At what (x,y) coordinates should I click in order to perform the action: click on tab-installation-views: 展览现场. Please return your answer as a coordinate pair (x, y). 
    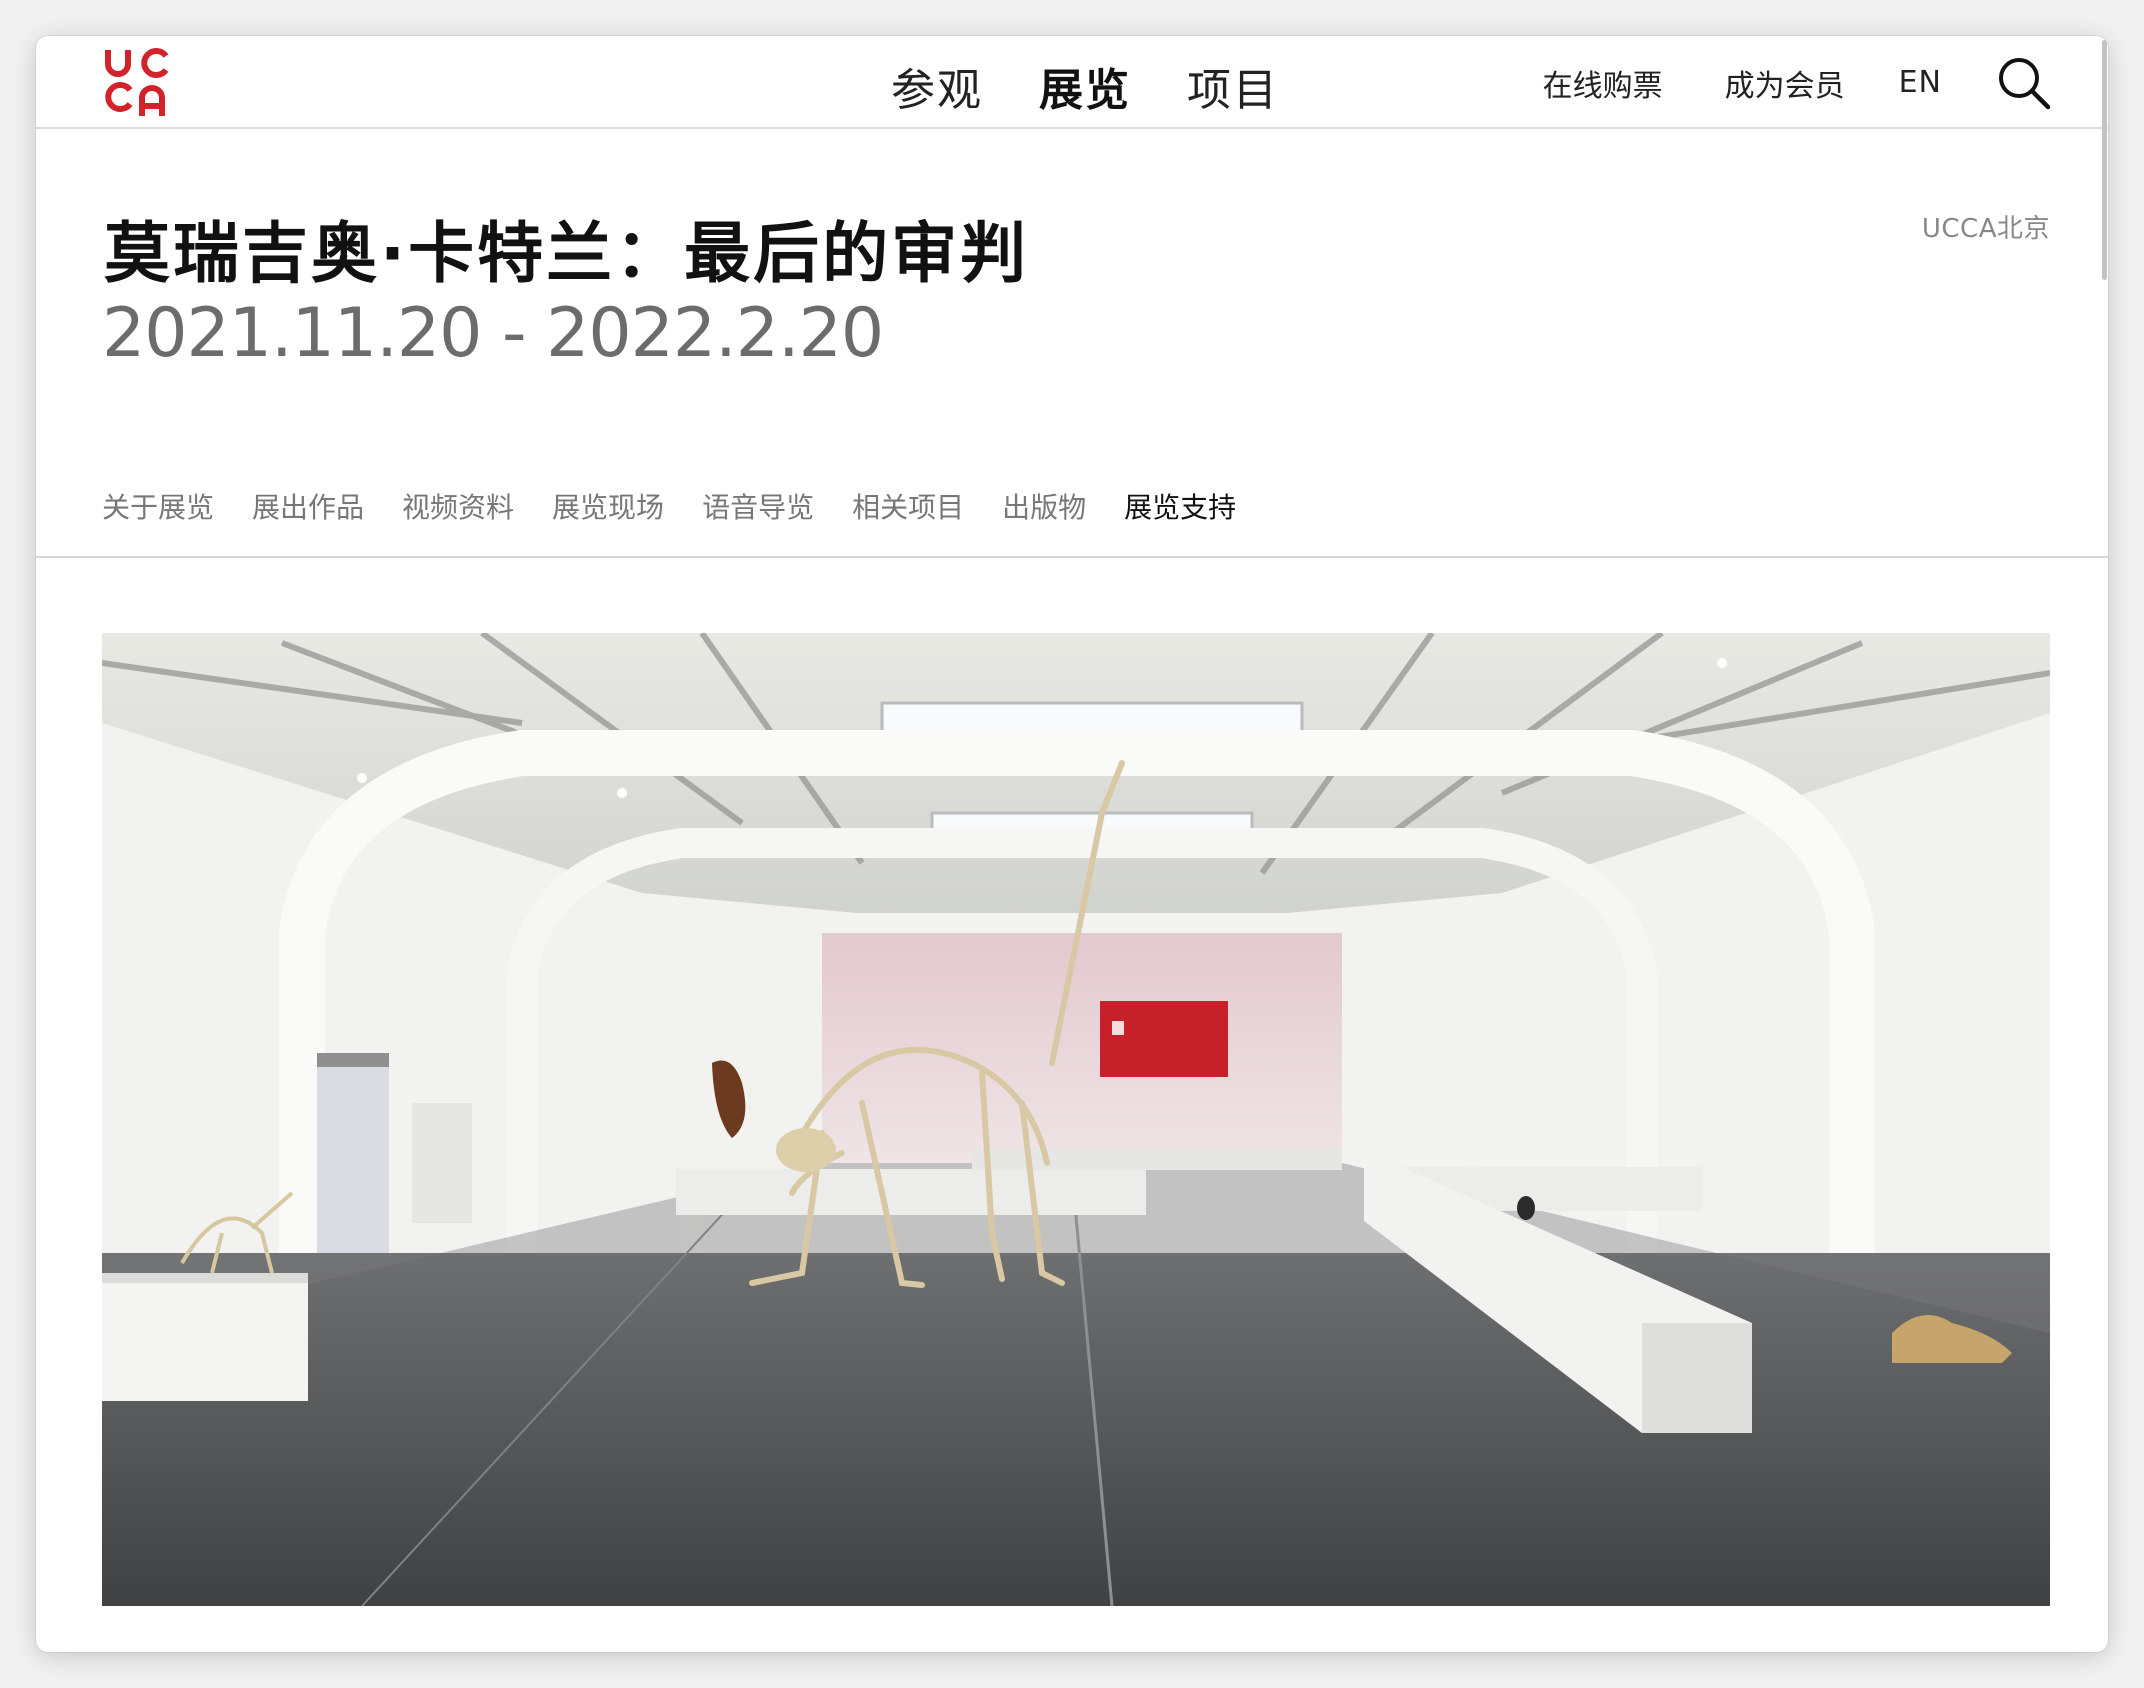
    Looking at the image, I should click on (608, 506).